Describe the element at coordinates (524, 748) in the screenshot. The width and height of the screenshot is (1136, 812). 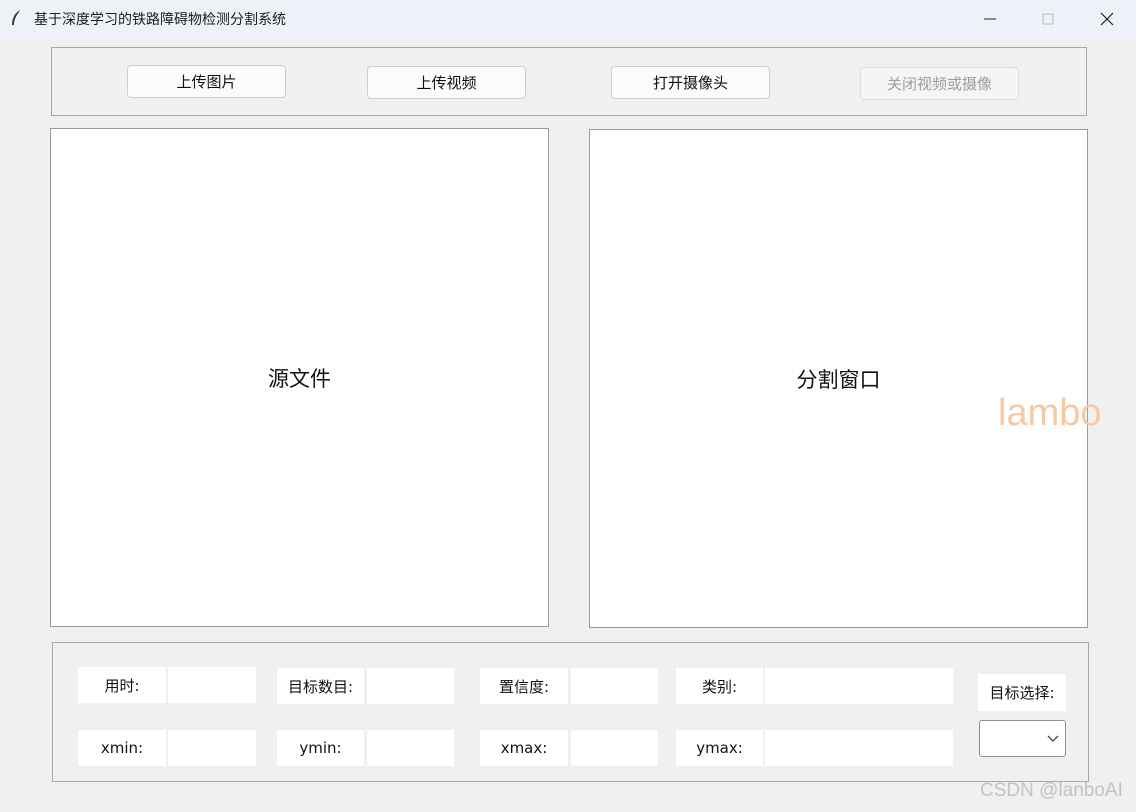
I see `xmax-label: xmax:` at that location.